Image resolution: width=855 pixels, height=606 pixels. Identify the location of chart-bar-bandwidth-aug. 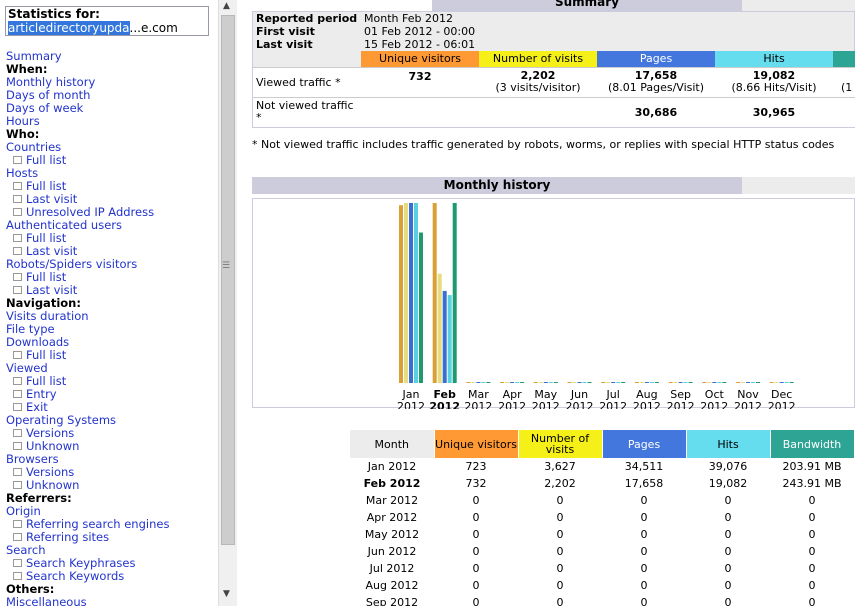
(656, 382).